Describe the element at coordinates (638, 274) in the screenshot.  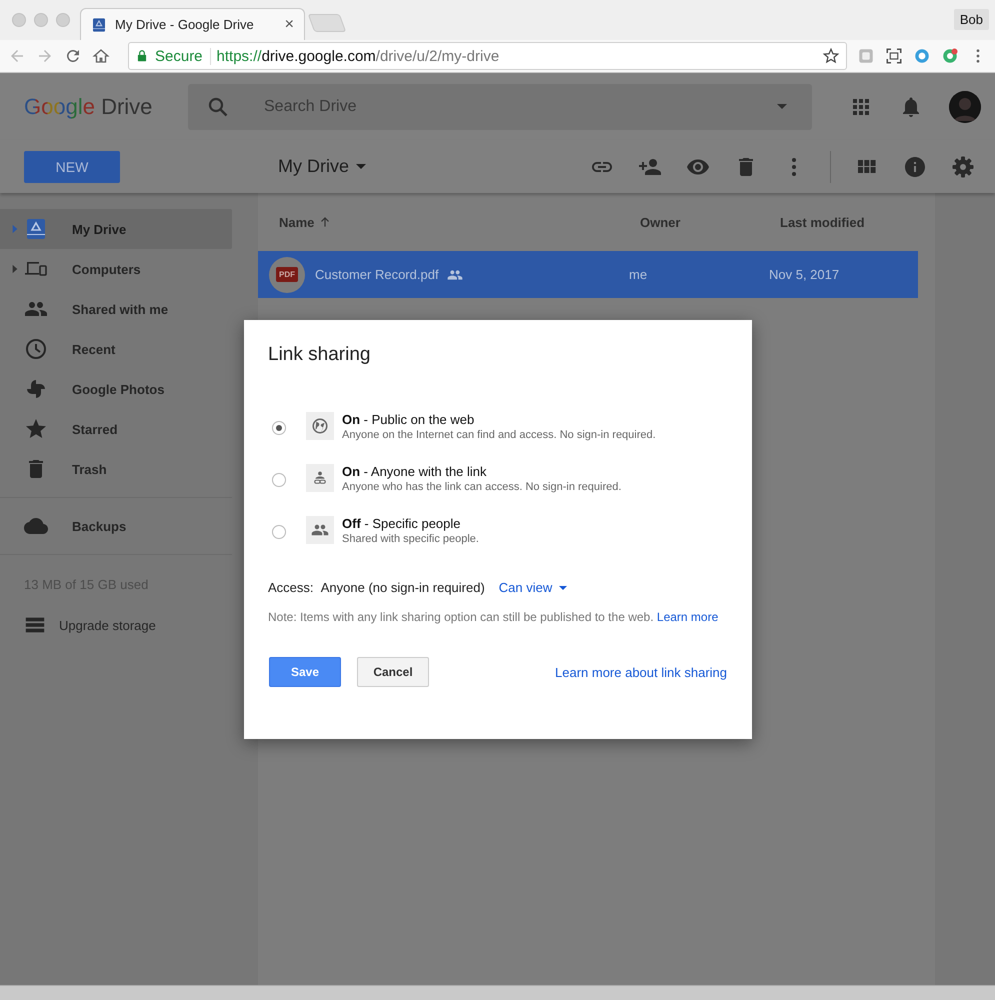
I see `owner-cell-text: me` at that location.